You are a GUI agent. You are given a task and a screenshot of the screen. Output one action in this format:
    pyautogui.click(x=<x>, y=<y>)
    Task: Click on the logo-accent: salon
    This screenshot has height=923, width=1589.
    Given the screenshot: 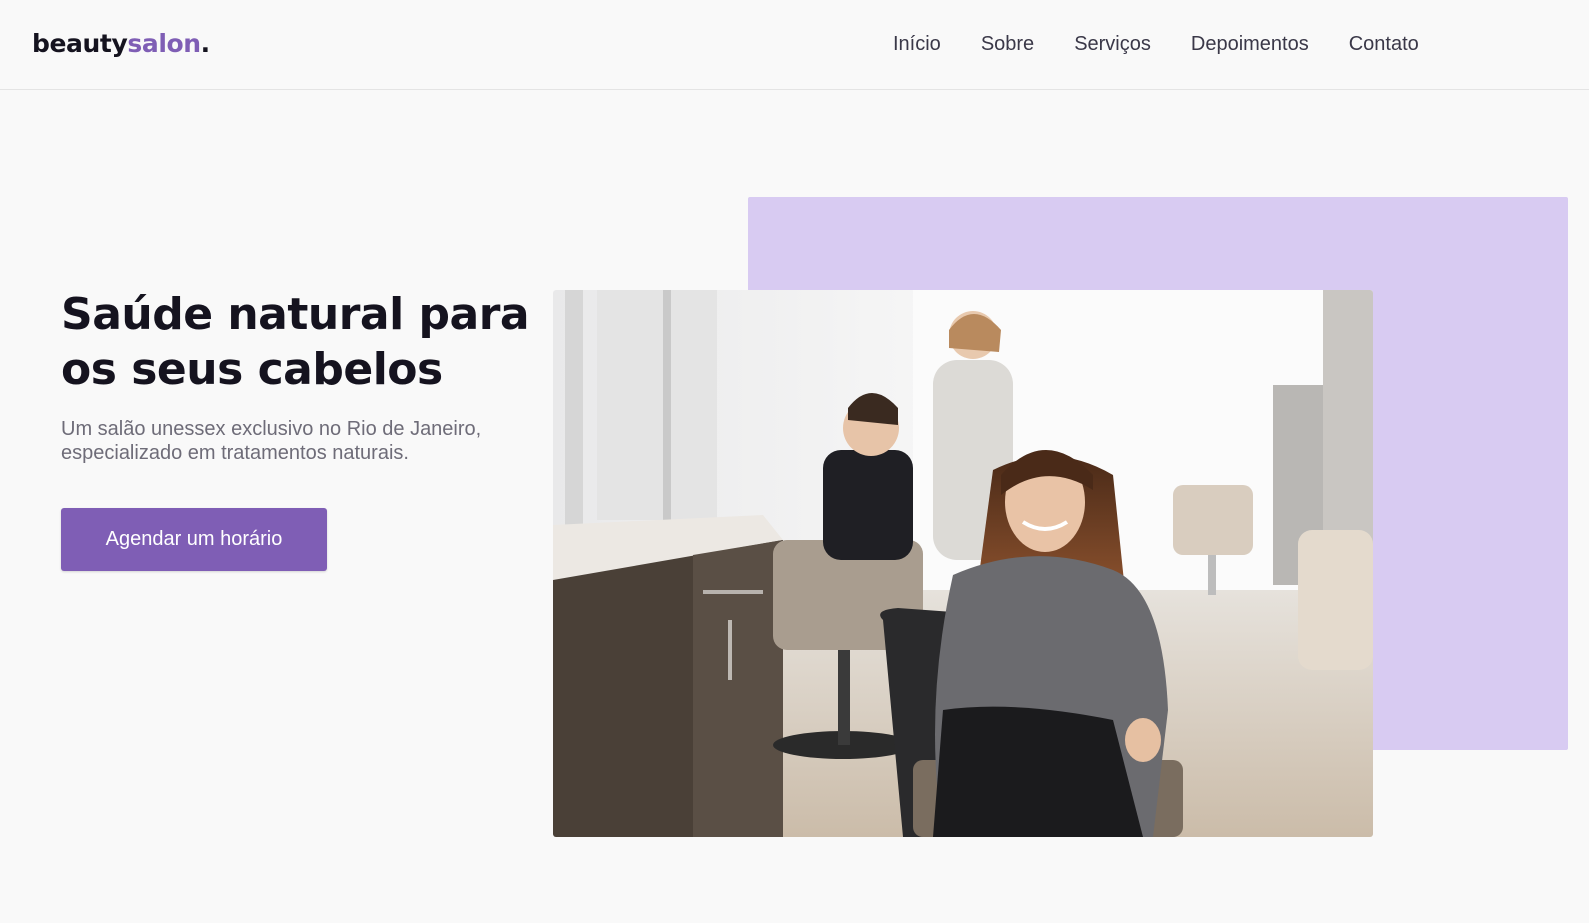 What is the action you would take?
    pyautogui.click(x=164, y=43)
    